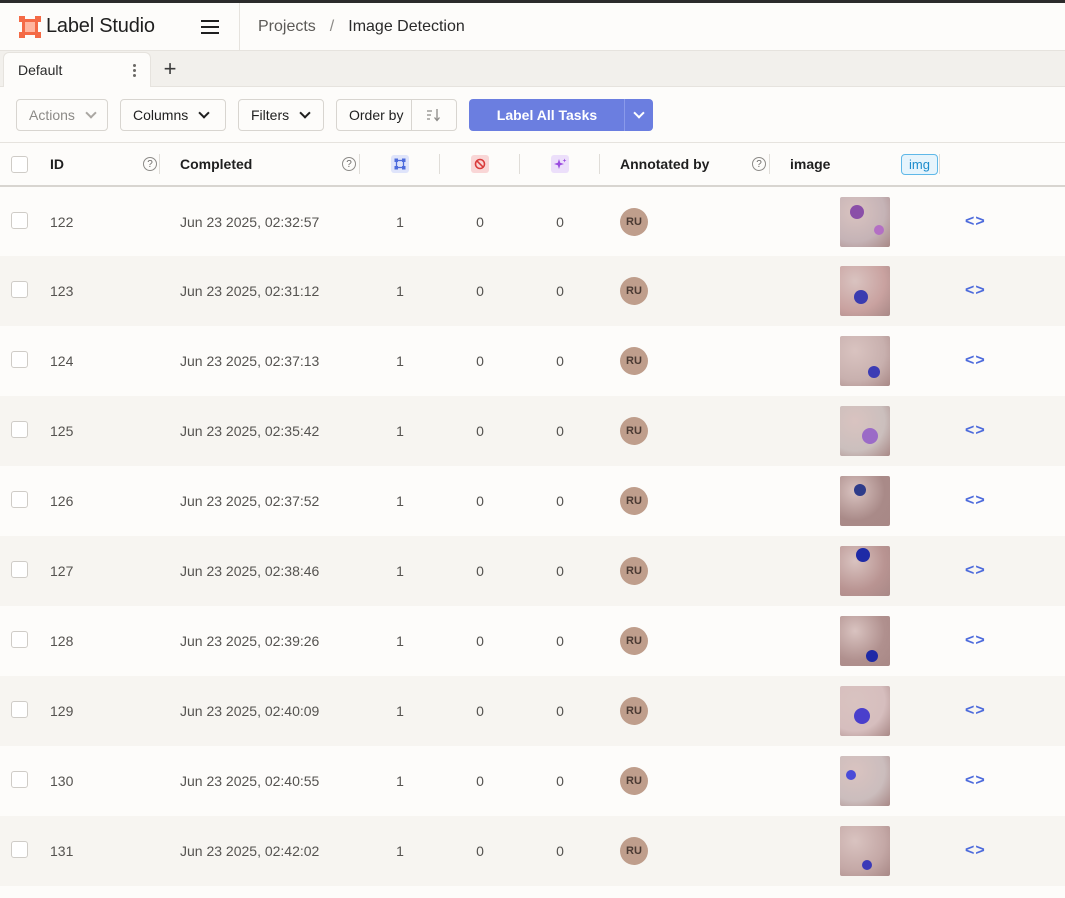 Image resolution: width=1065 pixels, height=898 pixels. Describe the element at coordinates (62, 711) in the screenshot. I see `task-id: 129` at that location.